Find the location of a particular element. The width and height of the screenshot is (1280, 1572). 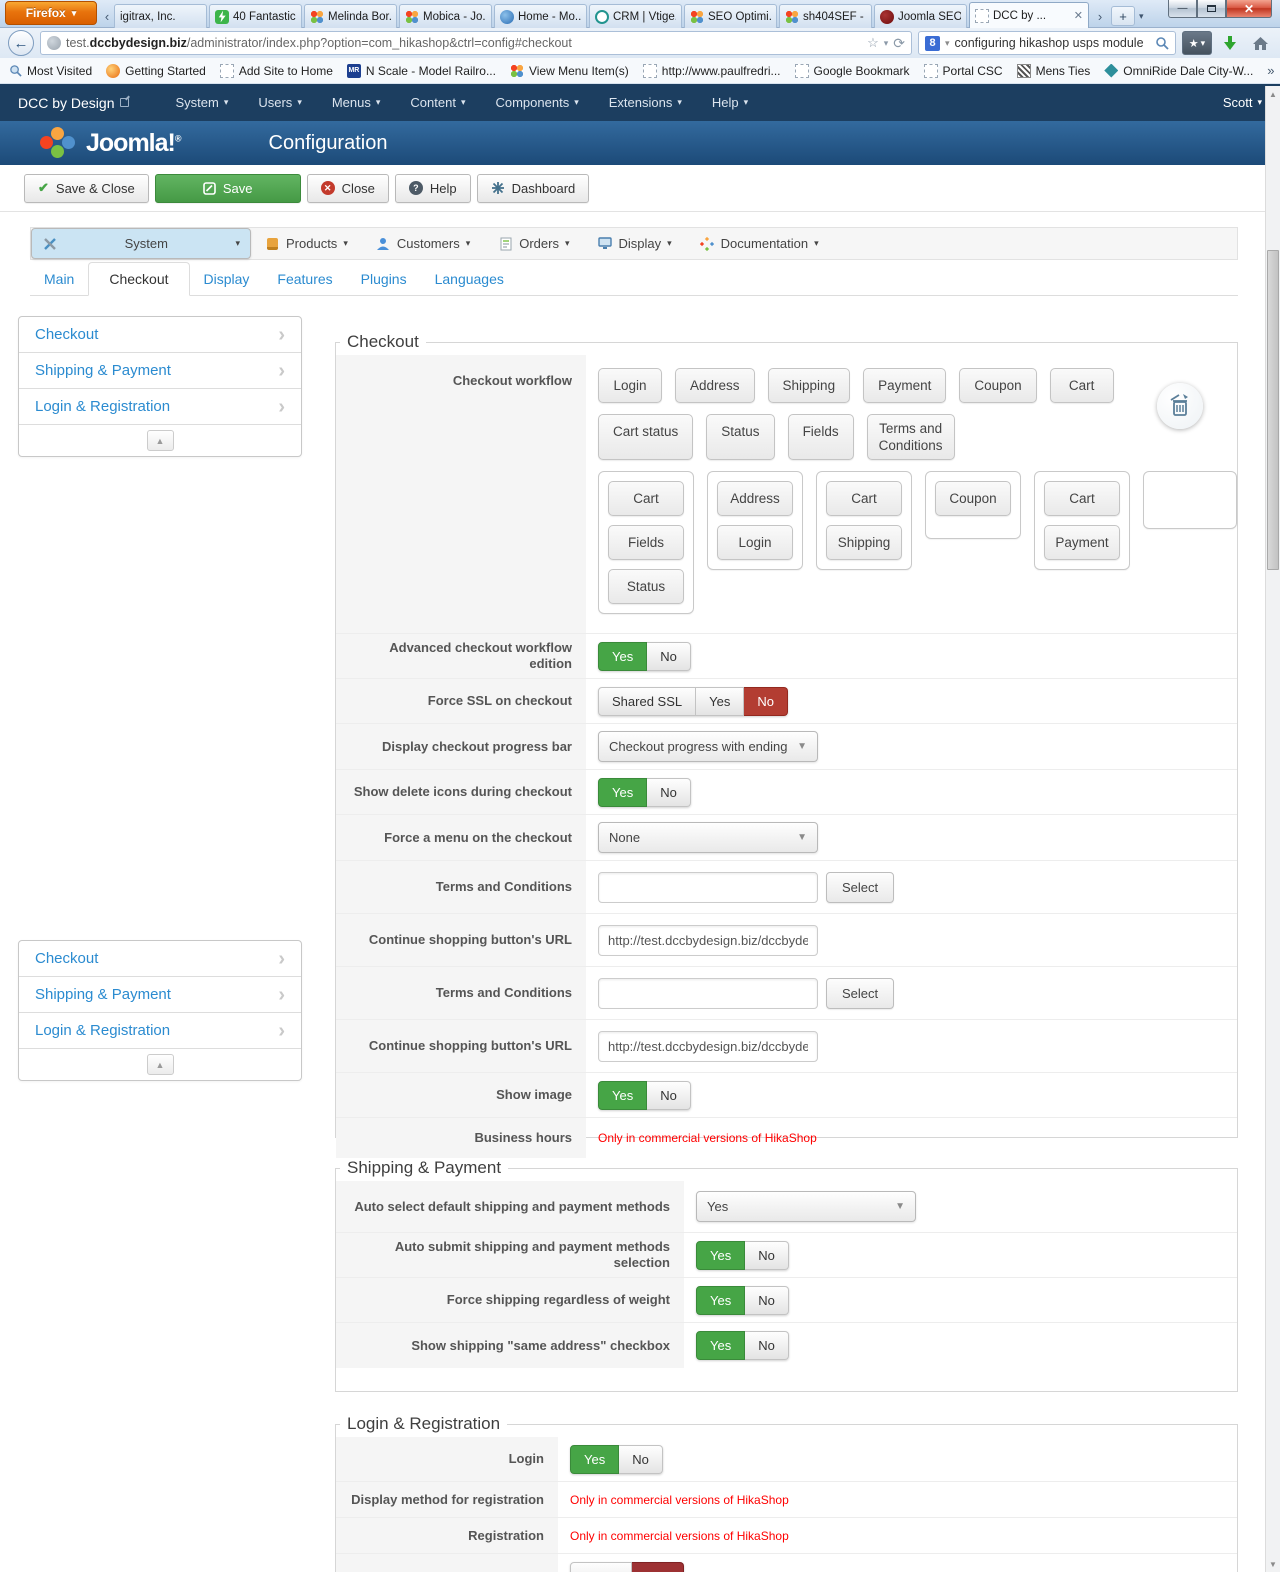

bookmark-item: Getting Started is located at coordinates (156, 70).